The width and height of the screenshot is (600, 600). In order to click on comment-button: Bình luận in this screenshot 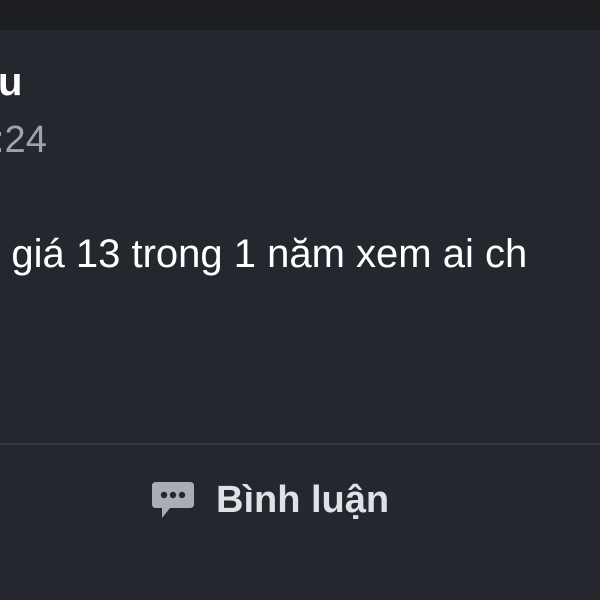, I will do `click(280, 500)`.